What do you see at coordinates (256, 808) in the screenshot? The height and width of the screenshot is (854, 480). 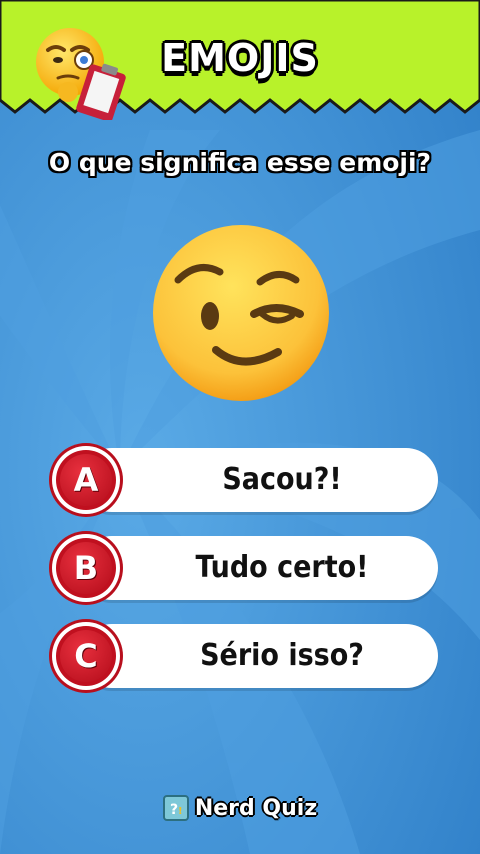 I see `footer-brand-text: Nerd Quiz` at bounding box center [256, 808].